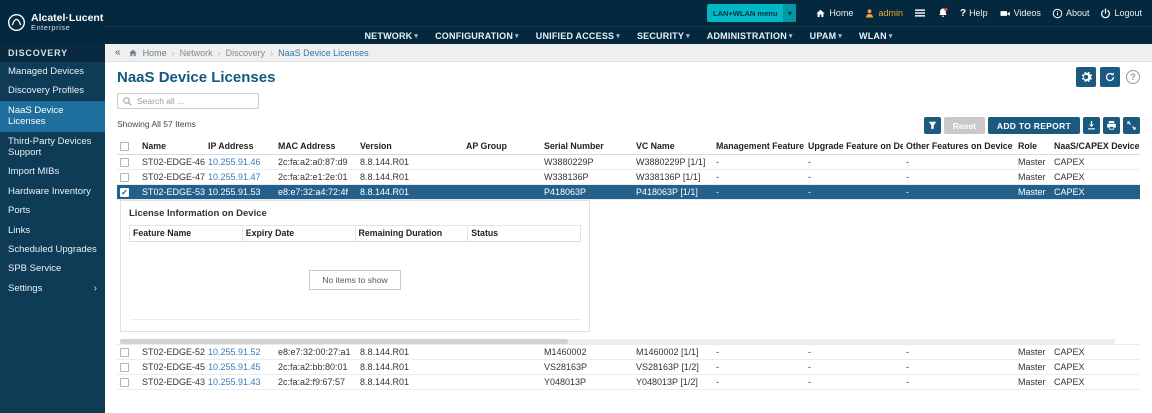 The height and width of the screenshot is (413, 1152). What do you see at coordinates (124, 192) in the screenshot?
I see `row-checkbox: ✓` at bounding box center [124, 192].